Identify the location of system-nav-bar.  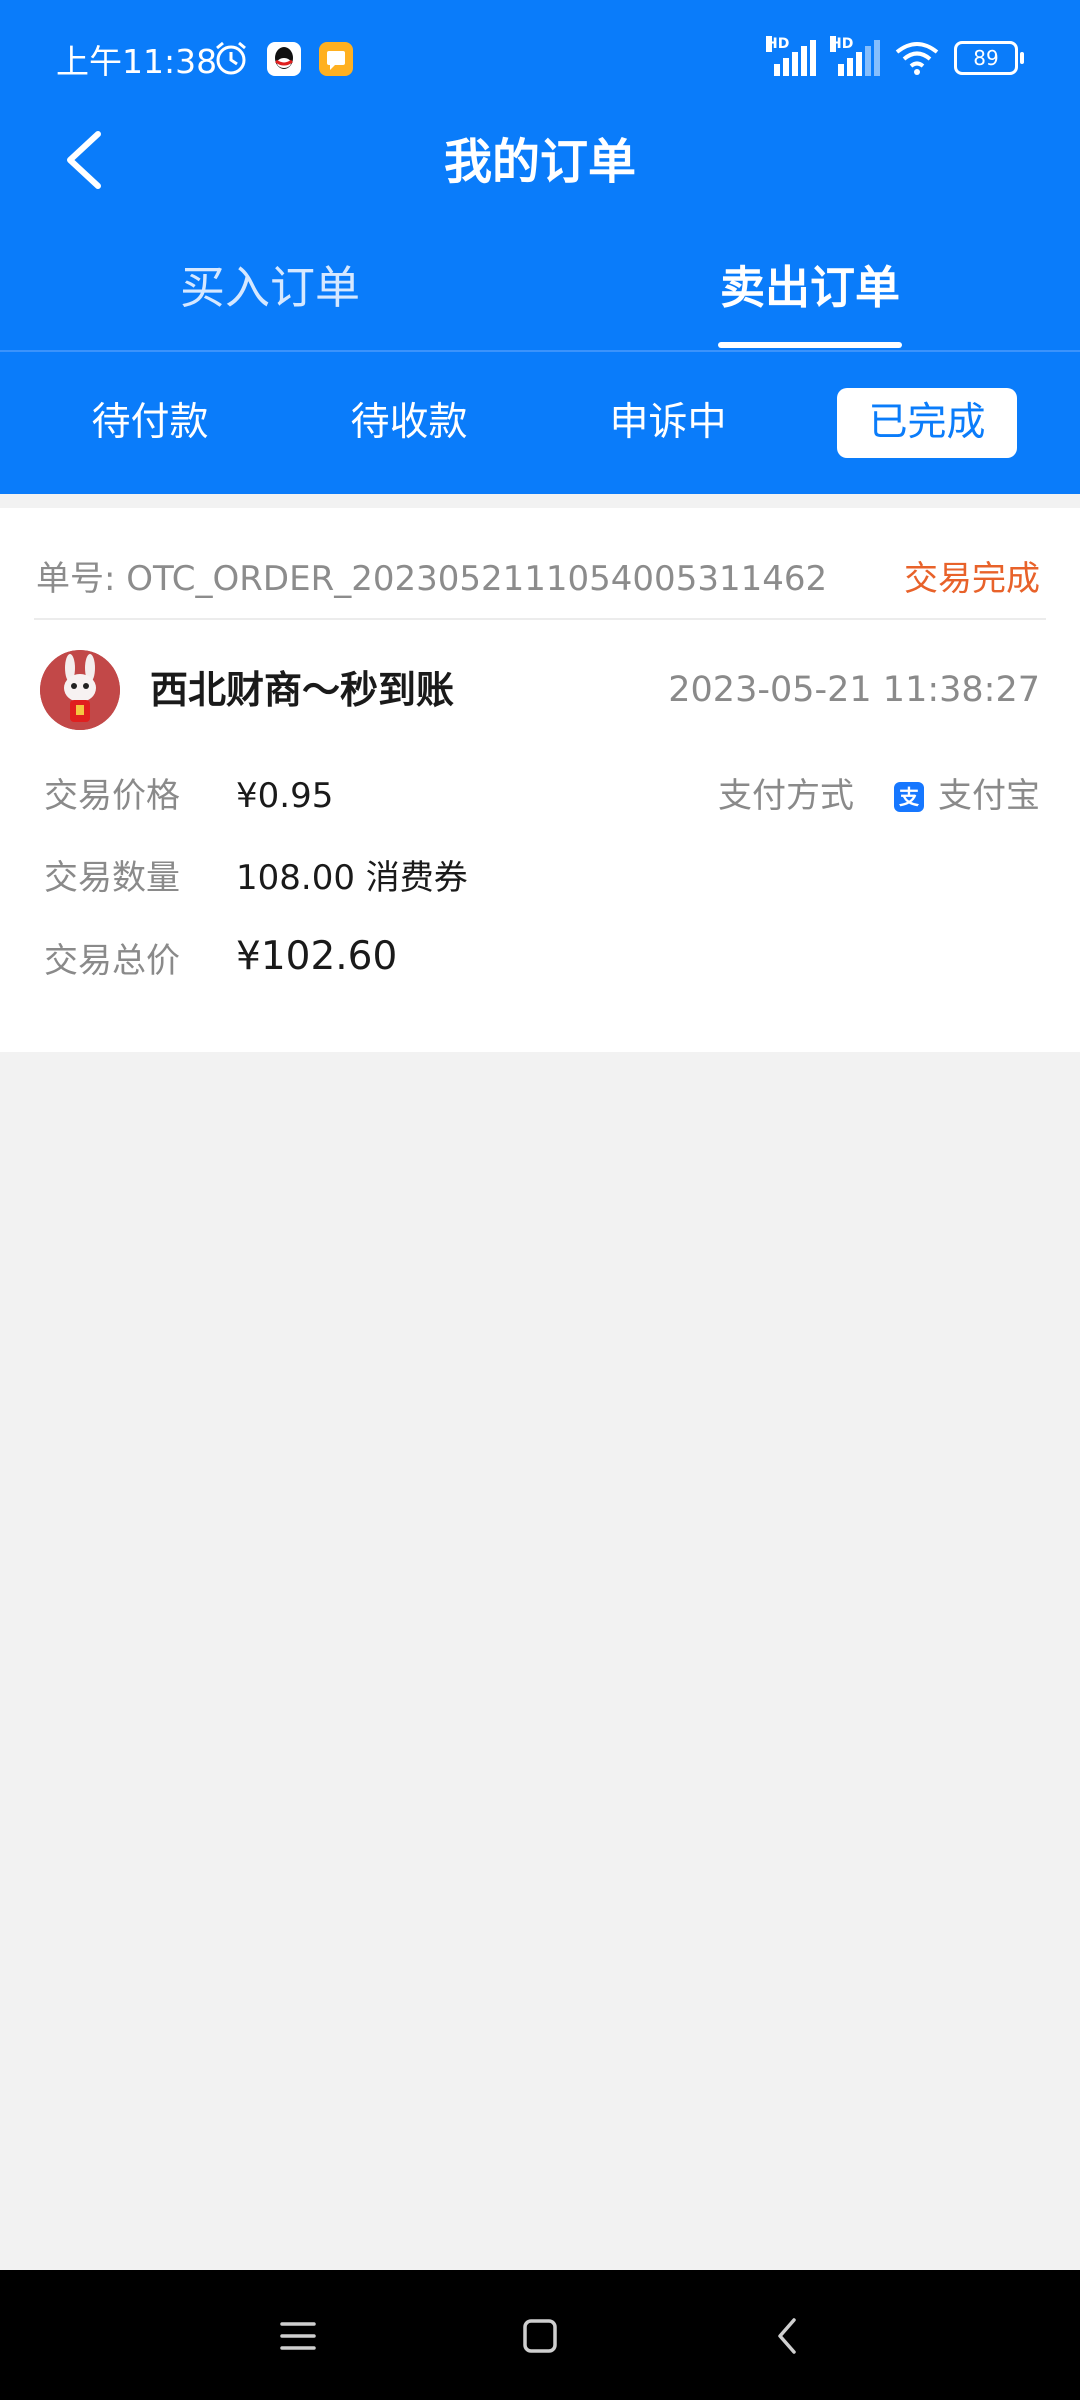
(540, 2335).